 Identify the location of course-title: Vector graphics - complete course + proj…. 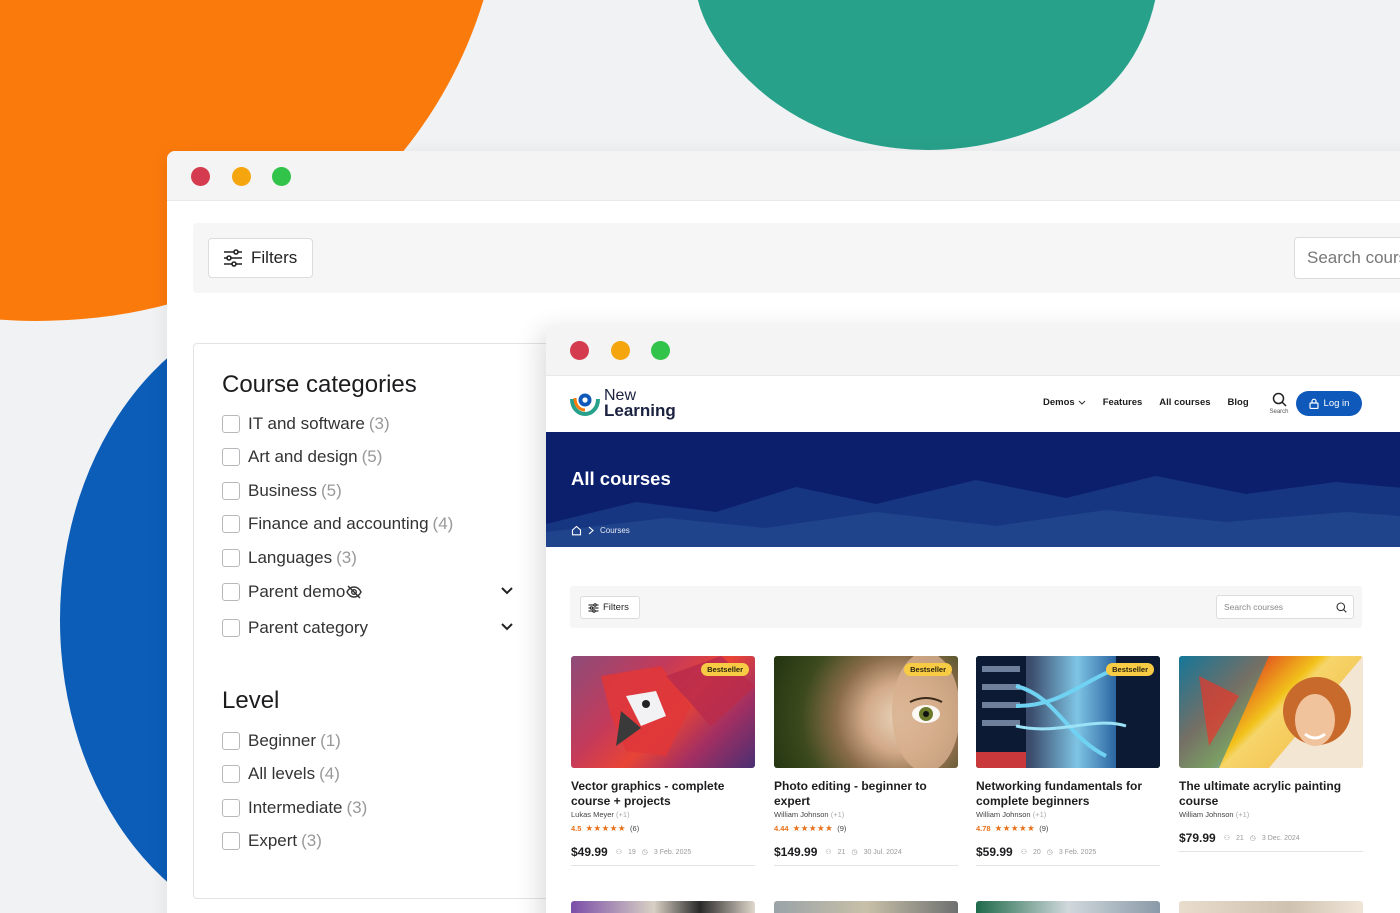
(663, 793).